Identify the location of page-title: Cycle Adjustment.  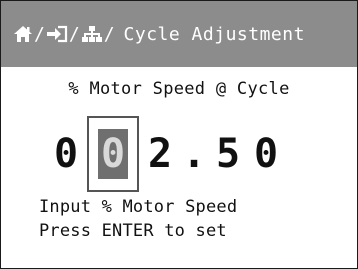
(214, 34).